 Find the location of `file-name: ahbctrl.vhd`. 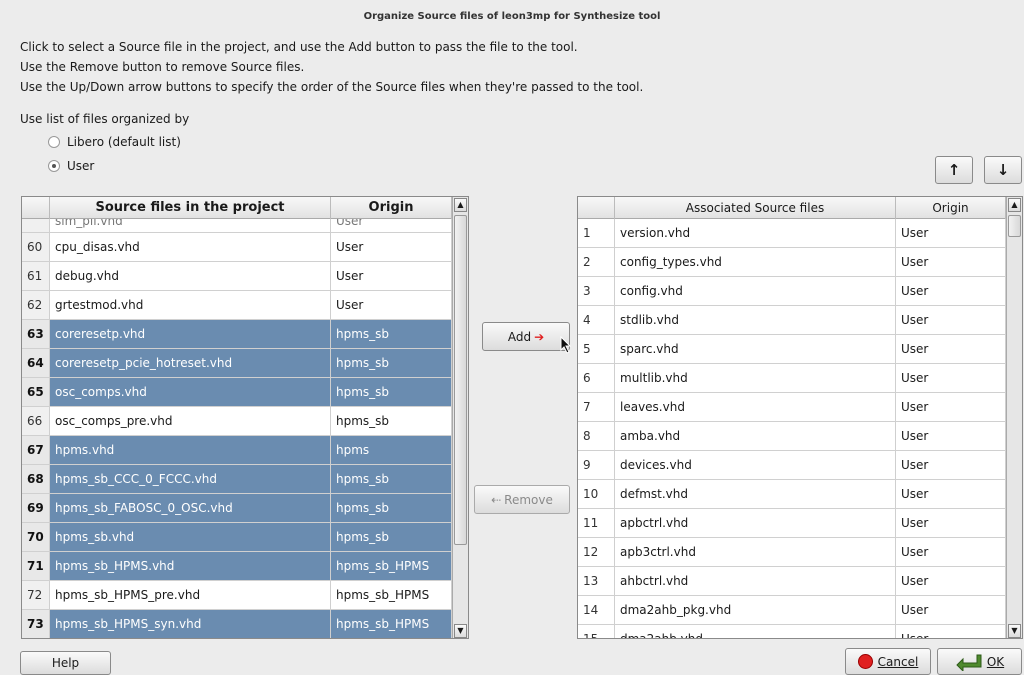

file-name: ahbctrl.vhd is located at coordinates (755, 581).